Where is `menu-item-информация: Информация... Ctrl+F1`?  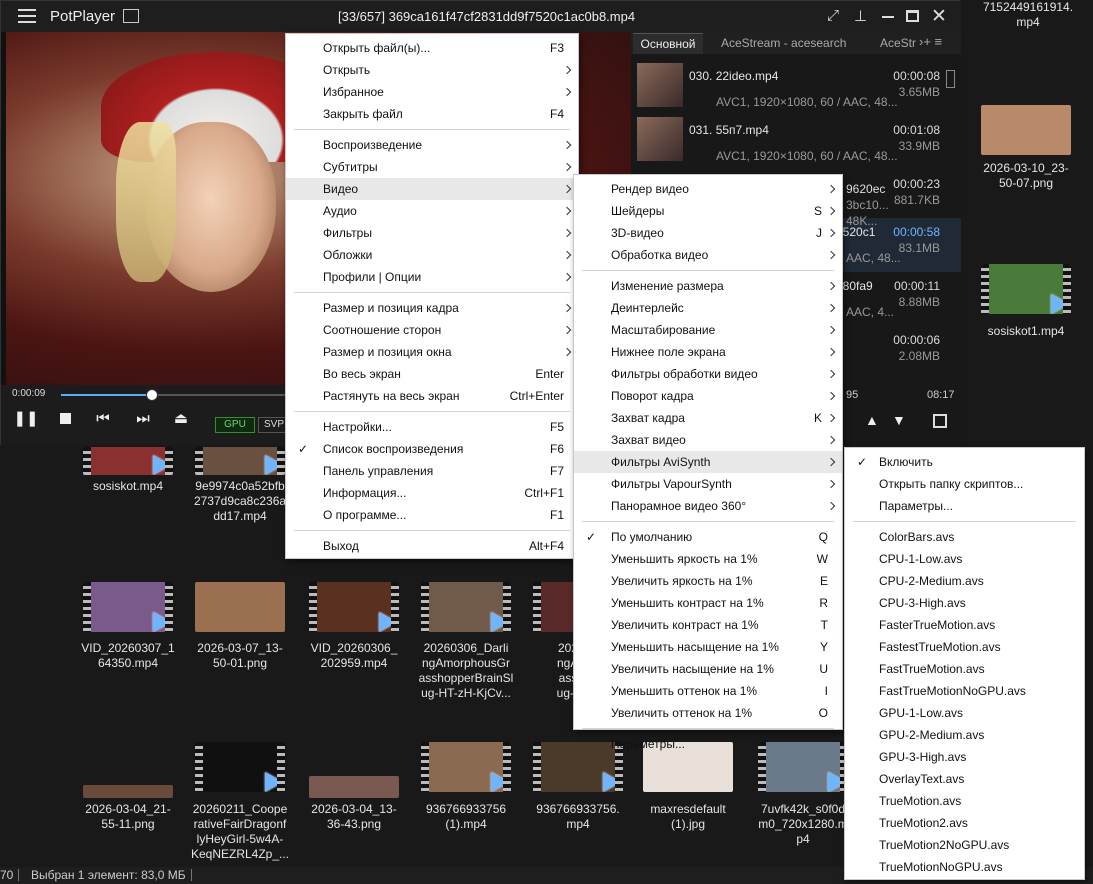
menu-item-информация: Информация... Ctrl+F1 is located at coordinates (432, 493).